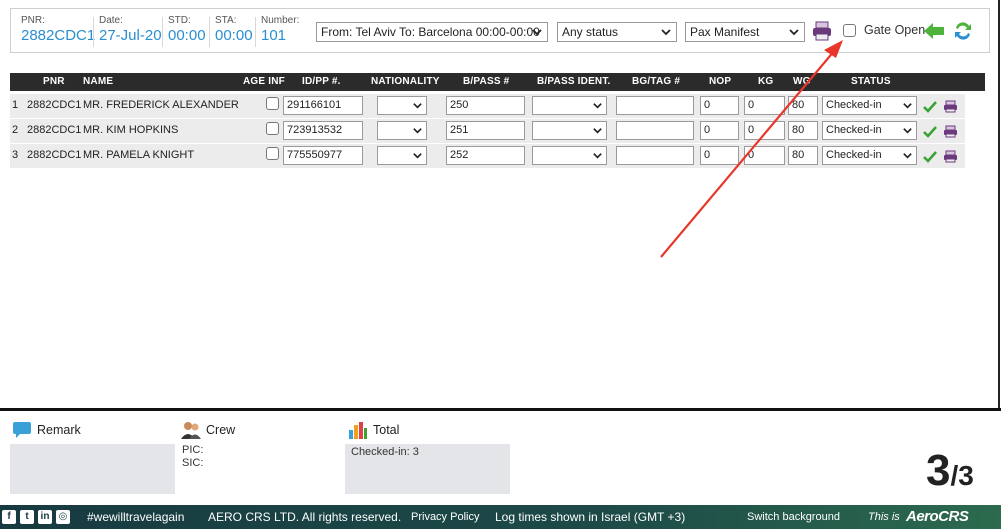  What do you see at coordinates (111, 20) in the screenshot?
I see `date-label: Date:` at bounding box center [111, 20].